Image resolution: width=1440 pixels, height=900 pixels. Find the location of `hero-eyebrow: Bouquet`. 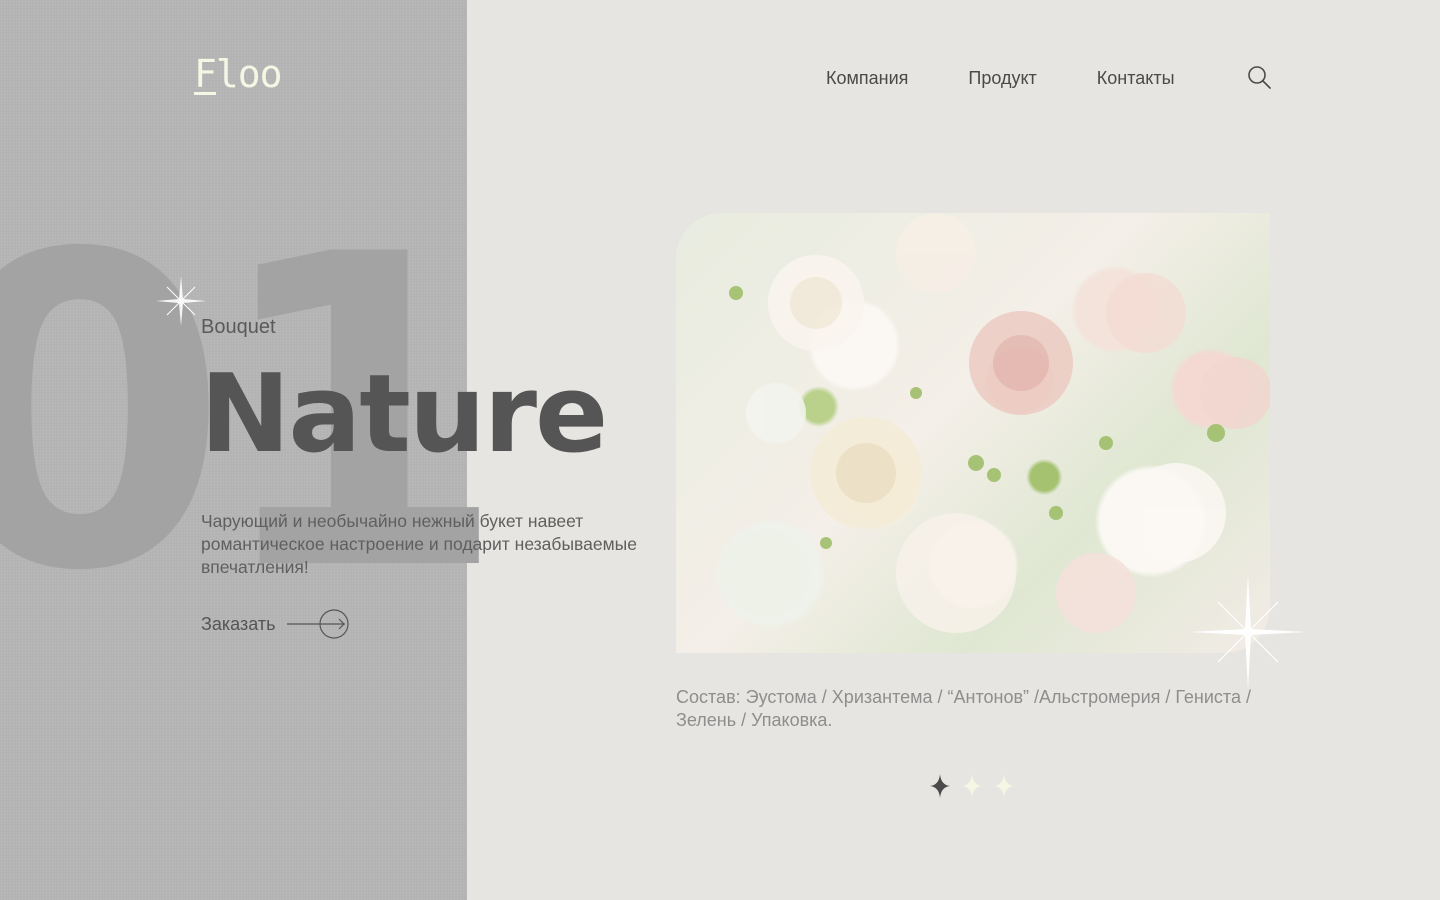

hero-eyebrow: Bouquet is located at coordinates (238, 327).